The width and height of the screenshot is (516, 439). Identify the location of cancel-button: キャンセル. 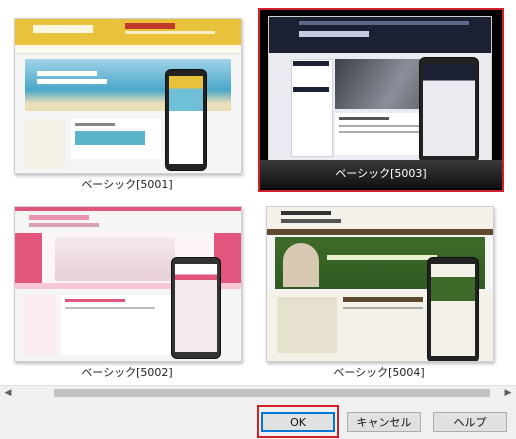
(384, 422).